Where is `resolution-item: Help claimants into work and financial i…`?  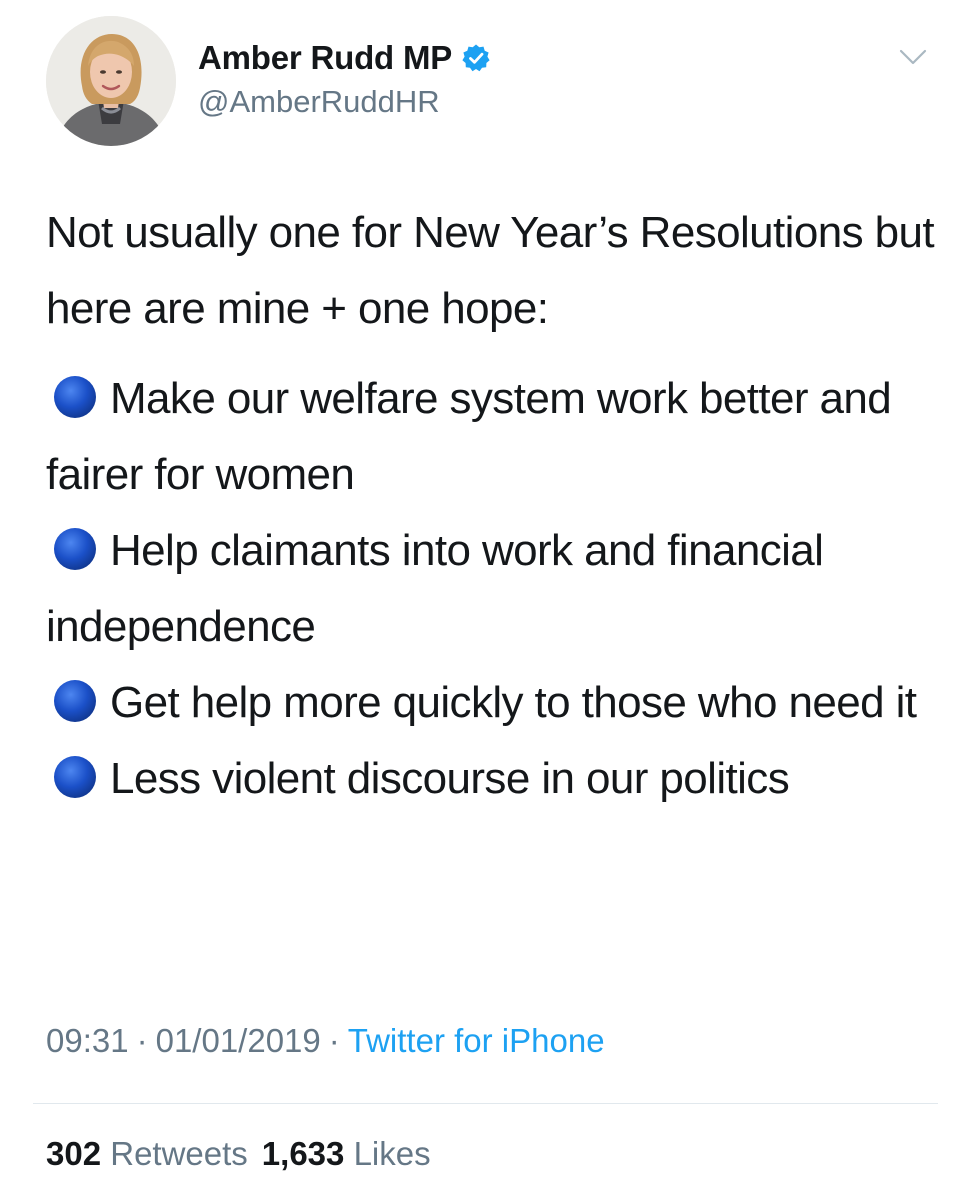
resolution-item: Help claimants into work and financial i… is located at coordinates (491, 589).